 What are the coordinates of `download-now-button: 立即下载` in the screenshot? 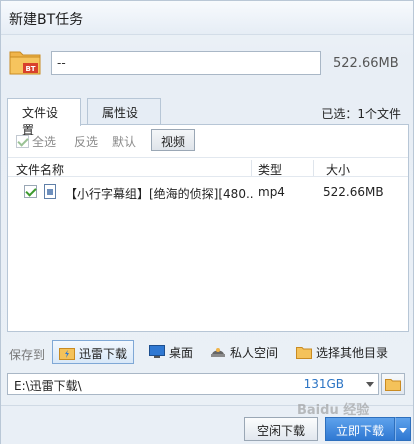 It's located at (360, 429).